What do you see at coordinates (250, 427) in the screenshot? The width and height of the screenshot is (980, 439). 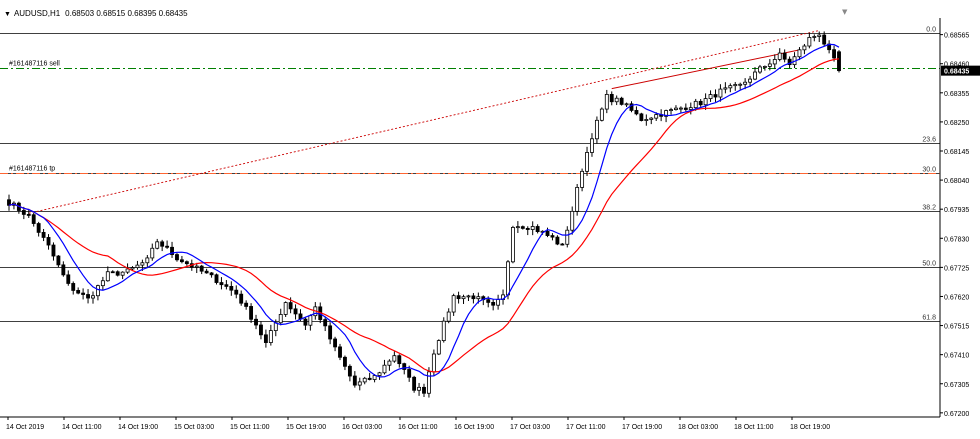 I see `time-tick-label: 15 Oct 11:00` at bounding box center [250, 427].